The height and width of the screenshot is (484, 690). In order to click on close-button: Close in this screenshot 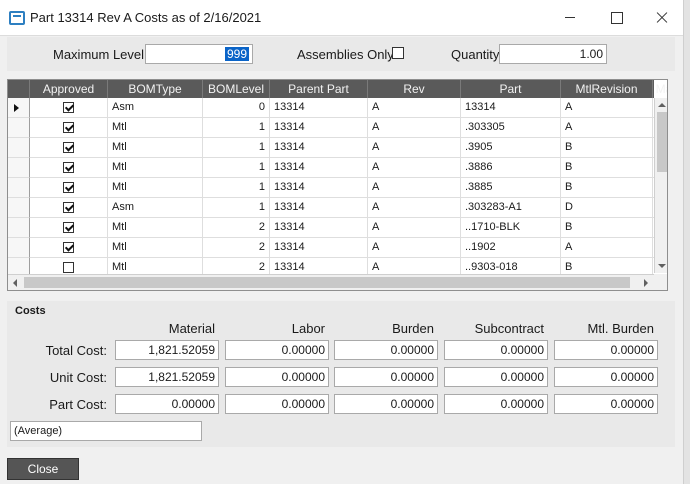, I will do `click(43, 469)`.